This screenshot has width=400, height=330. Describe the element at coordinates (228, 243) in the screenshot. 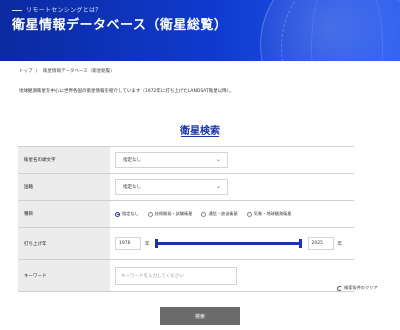

I see `year-range-slider` at that location.